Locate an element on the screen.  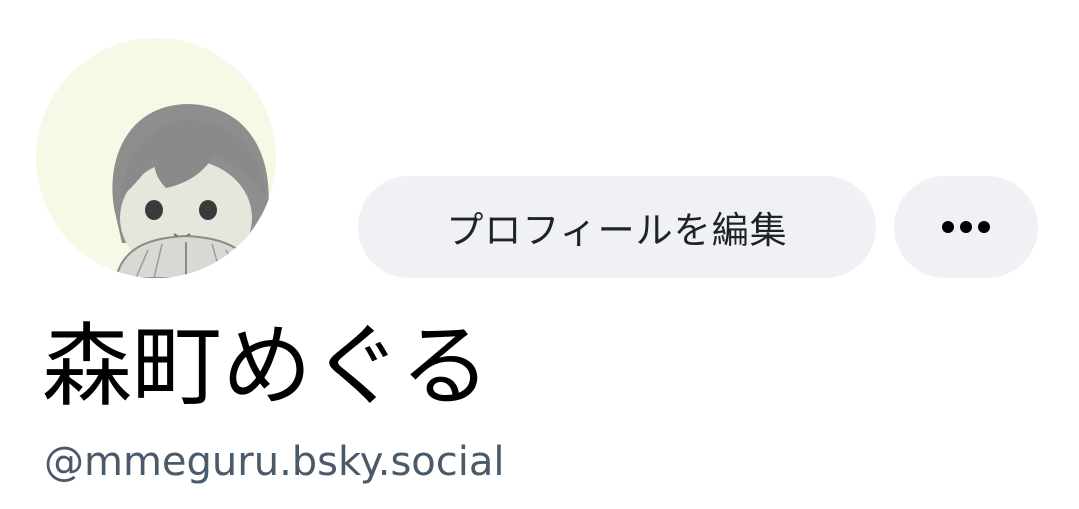
display-name: 森町めぐる is located at coordinates (266, 366).